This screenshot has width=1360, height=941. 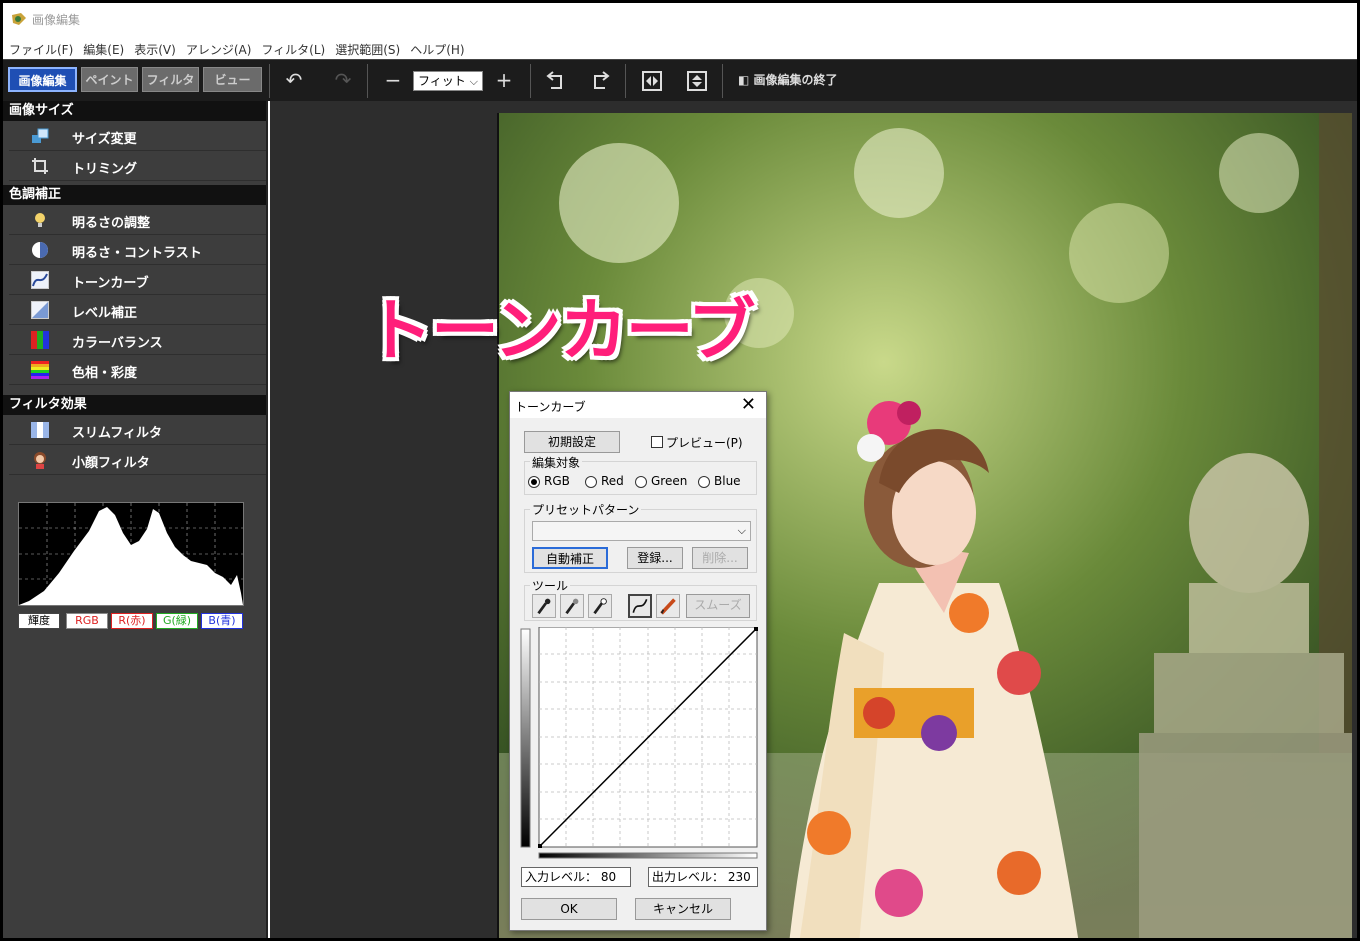 What do you see at coordinates (393, 81) in the screenshot?
I see `zoom-out-icon: −` at bounding box center [393, 81].